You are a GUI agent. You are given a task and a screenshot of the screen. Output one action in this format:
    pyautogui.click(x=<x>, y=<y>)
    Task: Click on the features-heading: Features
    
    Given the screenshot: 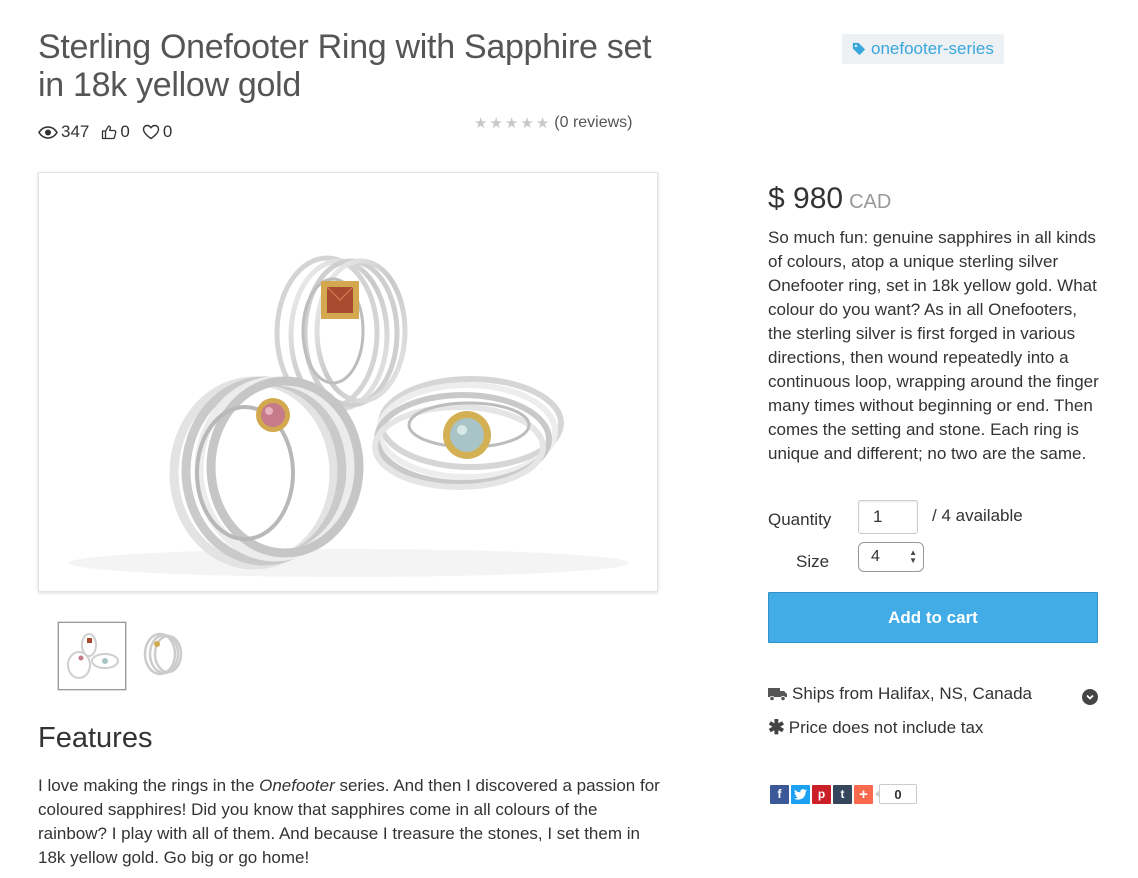 What is the action you would take?
    pyautogui.click(x=95, y=738)
    